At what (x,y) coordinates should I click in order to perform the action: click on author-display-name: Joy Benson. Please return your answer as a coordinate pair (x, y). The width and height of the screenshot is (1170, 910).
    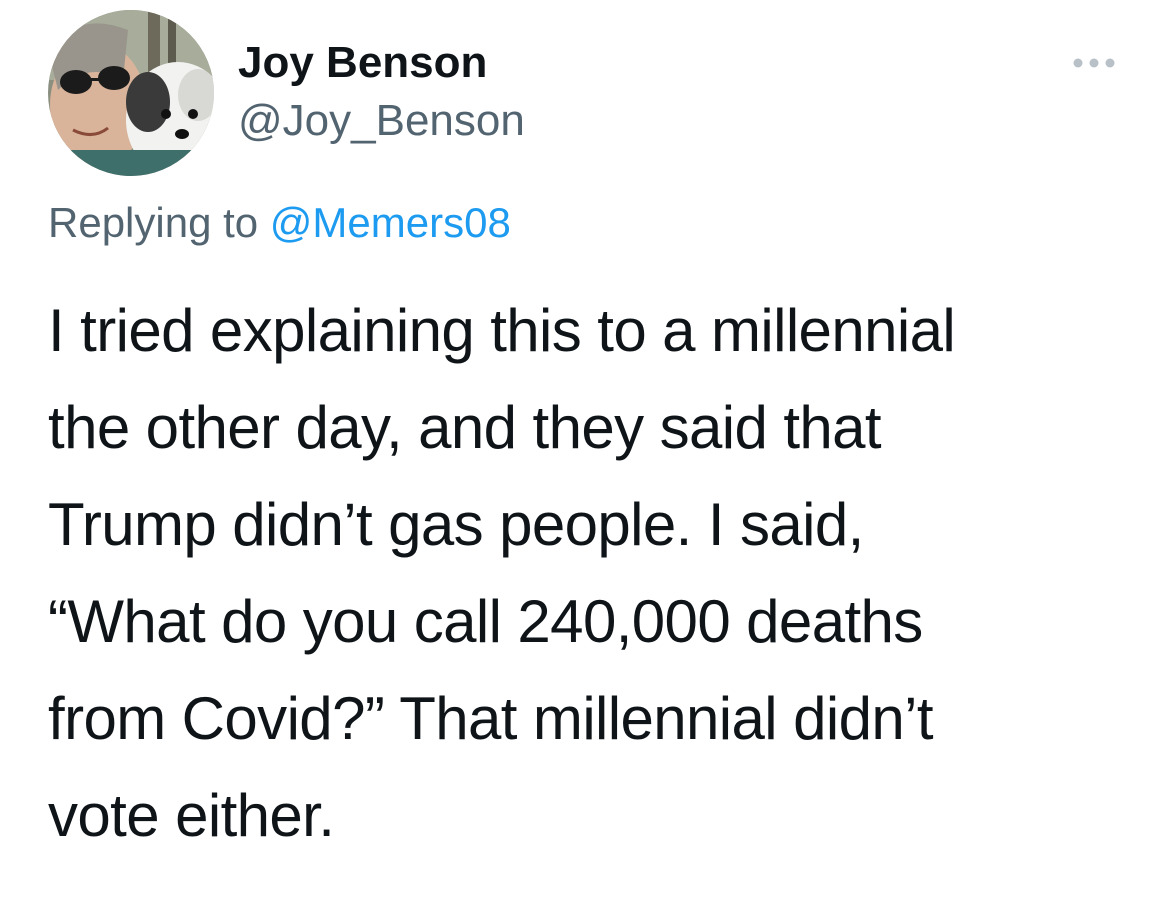
    Looking at the image, I should click on (362, 63).